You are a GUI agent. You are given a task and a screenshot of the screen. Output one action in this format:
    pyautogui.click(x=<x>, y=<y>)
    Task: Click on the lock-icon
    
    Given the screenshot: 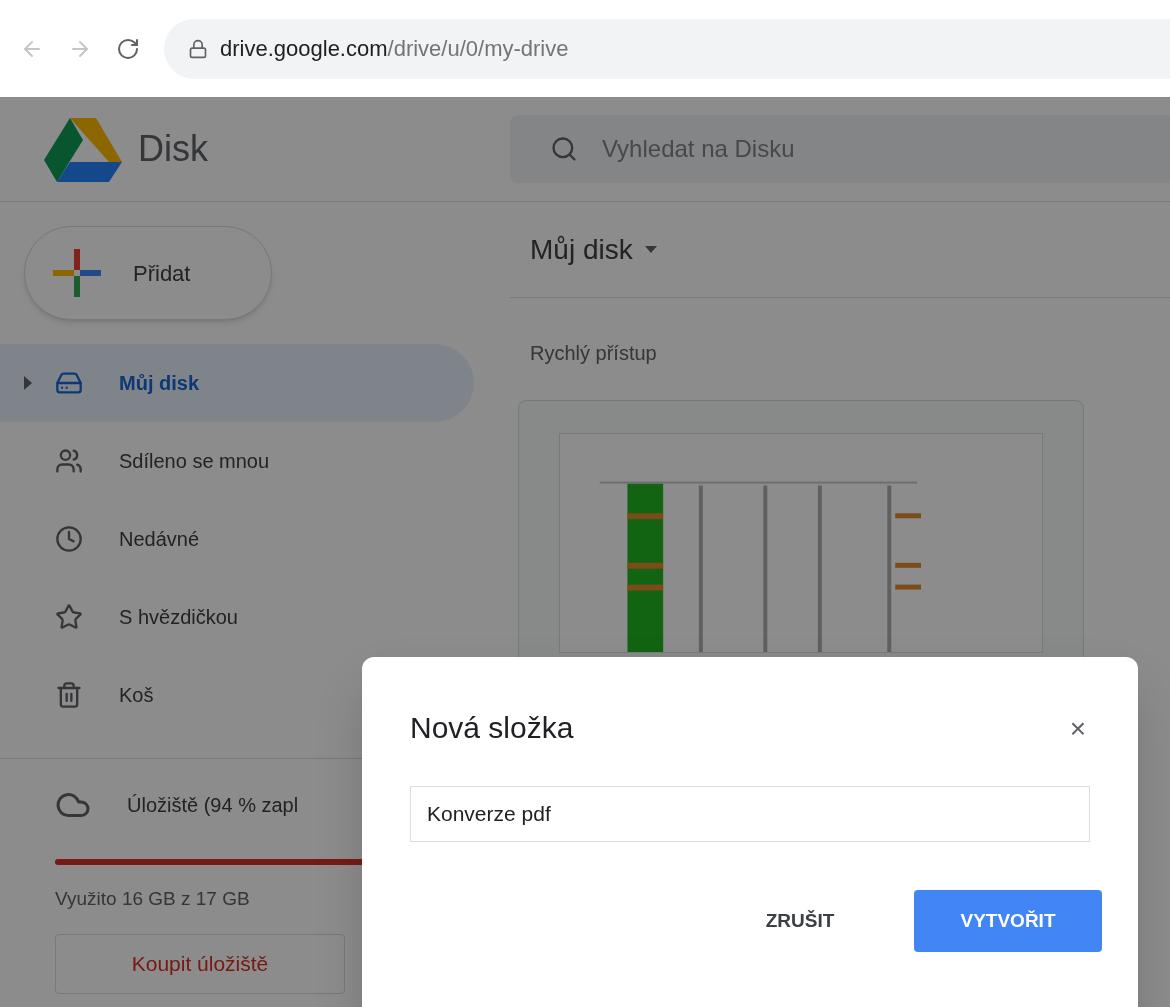 What is the action you would take?
    pyautogui.click(x=198, y=48)
    